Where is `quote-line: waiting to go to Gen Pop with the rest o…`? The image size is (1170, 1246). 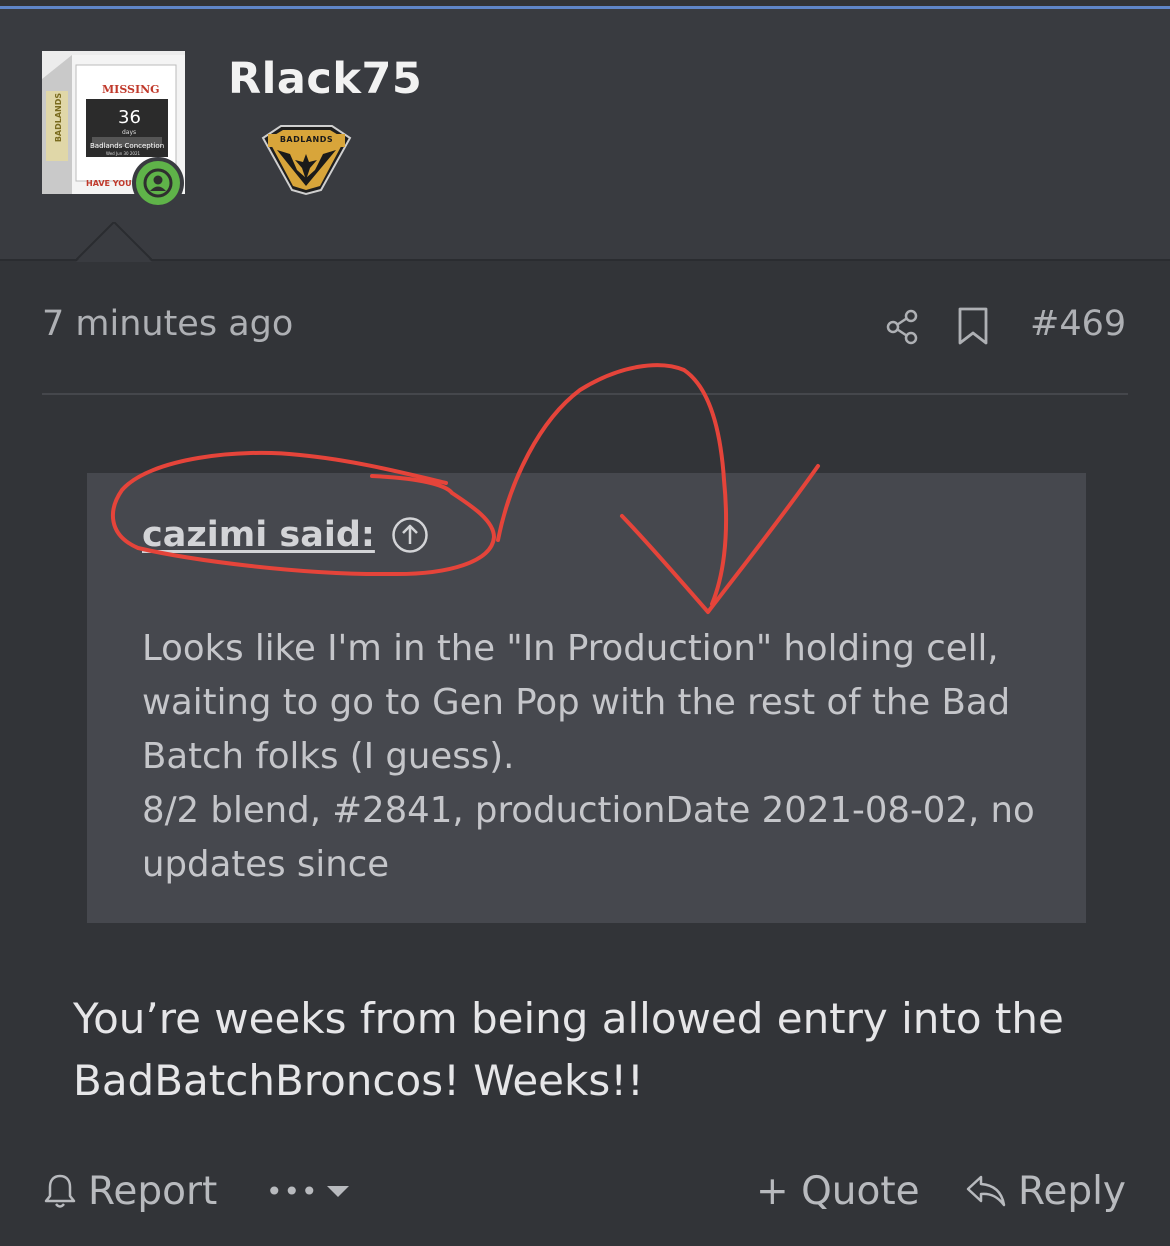 quote-line: waiting to go to Gen Pop with the rest o… is located at coordinates (576, 702).